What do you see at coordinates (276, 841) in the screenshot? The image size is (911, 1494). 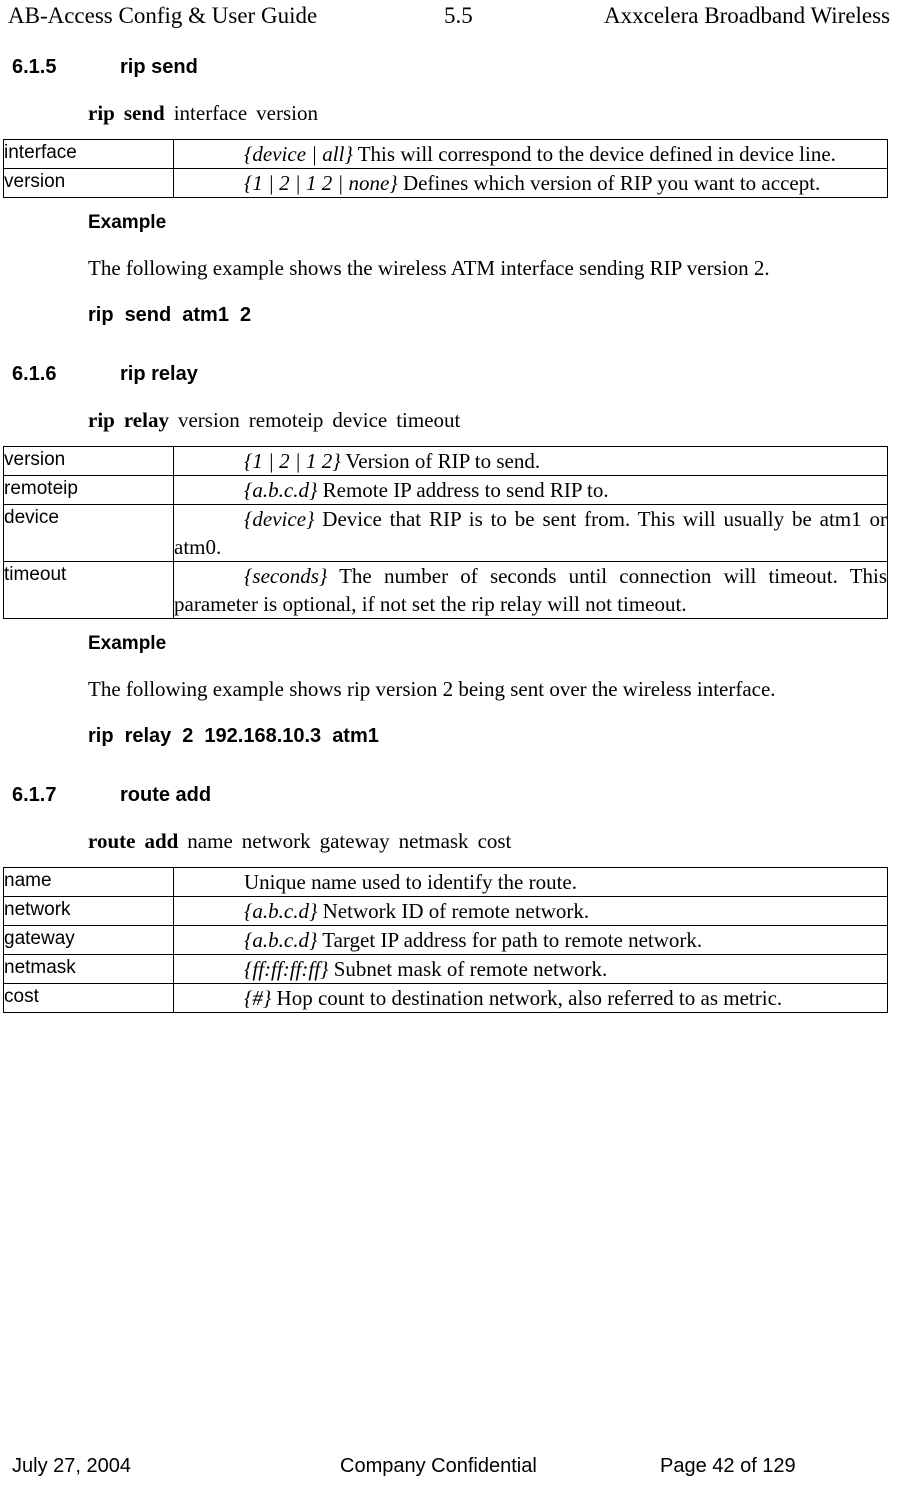 I see `syntax-param: network` at bounding box center [276, 841].